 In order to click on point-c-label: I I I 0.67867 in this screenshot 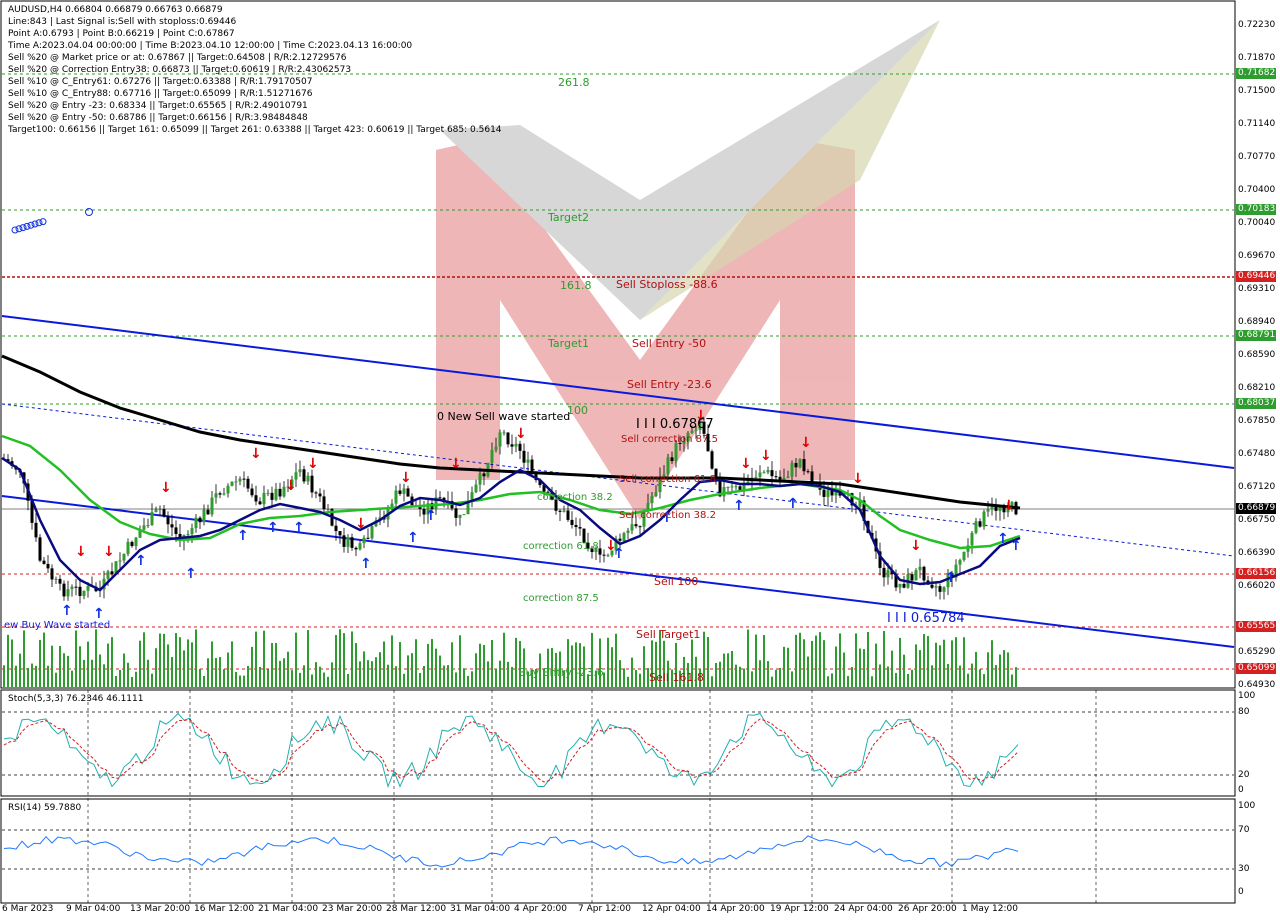, I will do `click(675, 424)`.